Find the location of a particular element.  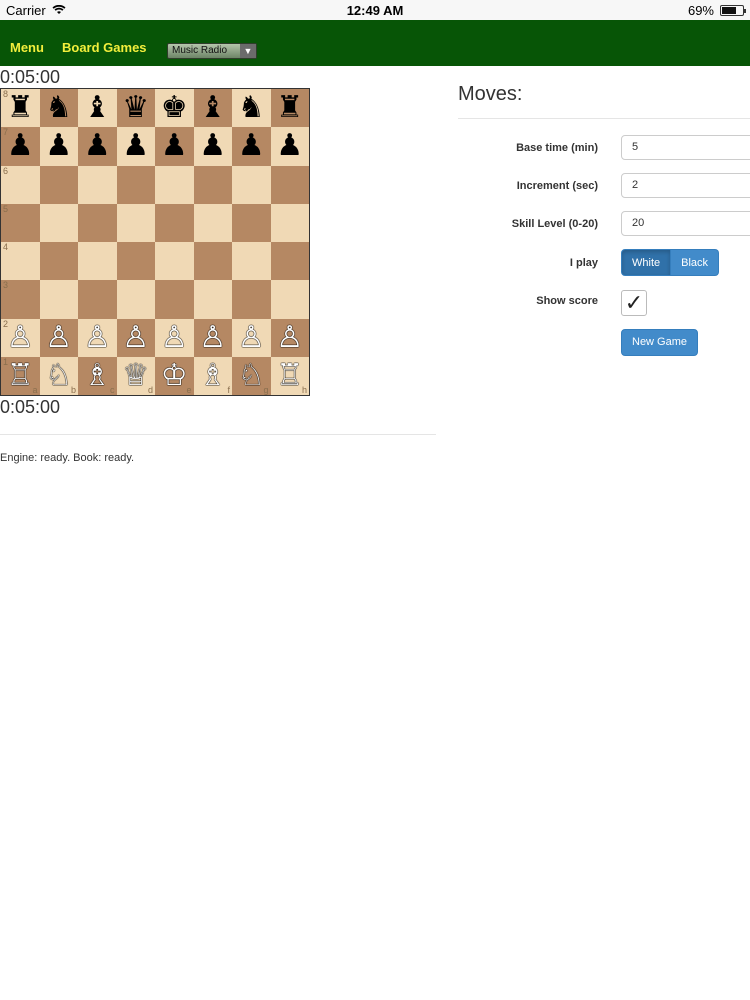

menu-link: Menu is located at coordinates (27, 47).